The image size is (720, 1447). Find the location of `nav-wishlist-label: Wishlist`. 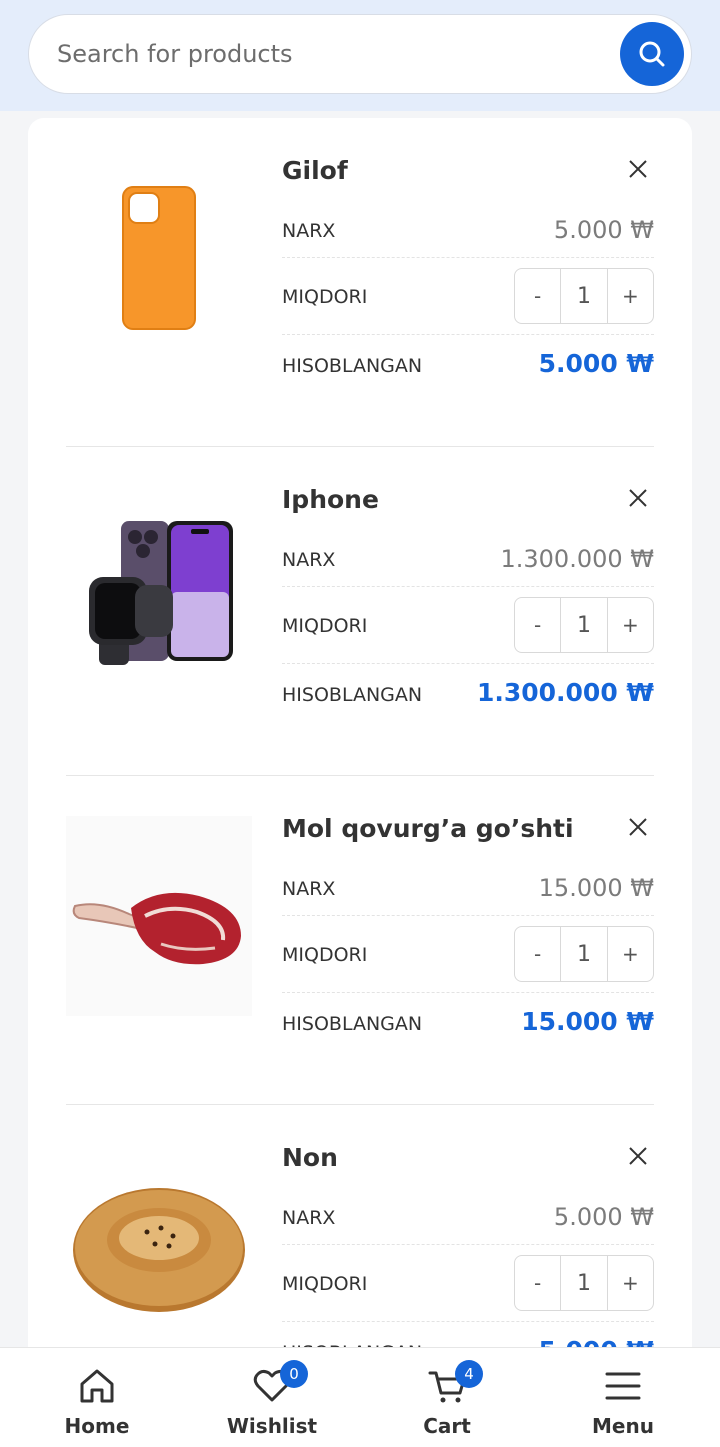

nav-wishlist-label: Wishlist is located at coordinates (272, 1426).